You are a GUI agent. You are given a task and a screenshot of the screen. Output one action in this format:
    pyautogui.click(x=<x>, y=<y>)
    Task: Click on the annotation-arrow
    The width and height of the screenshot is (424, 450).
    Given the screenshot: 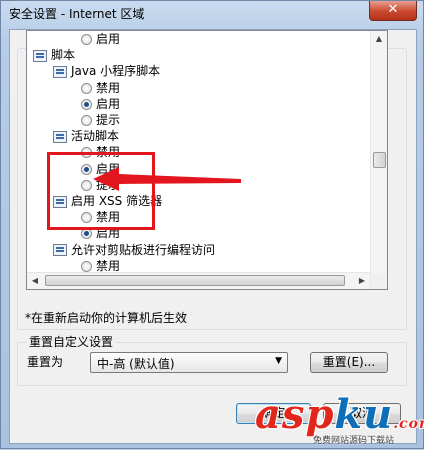 What is the action you would take?
    pyautogui.click(x=167, y=179)
    